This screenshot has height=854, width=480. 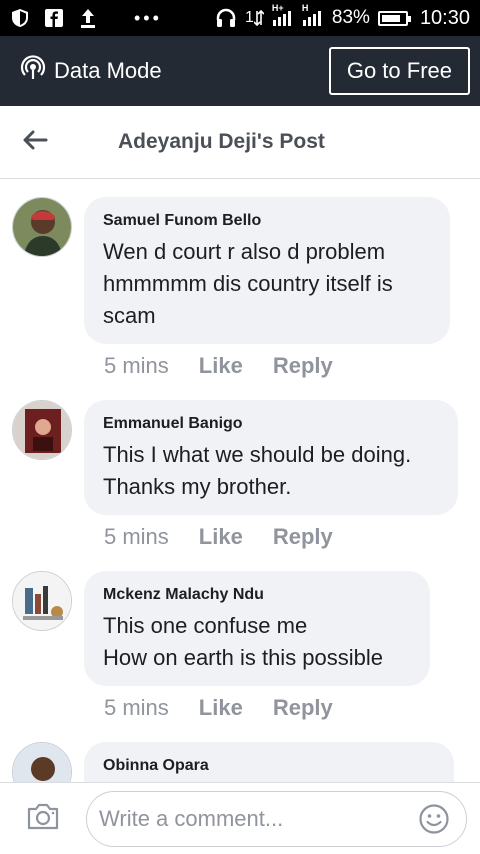 I want to click on data-arrows-icon: 1, so click(x=254, y=18).